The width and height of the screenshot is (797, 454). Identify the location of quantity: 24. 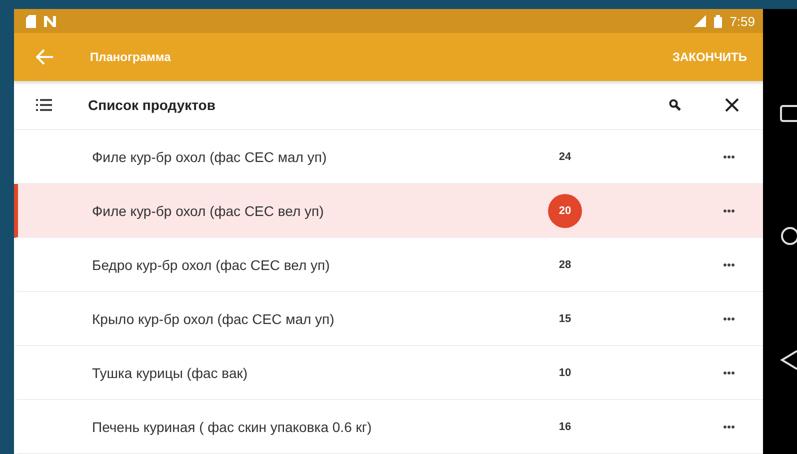
(565, 156).